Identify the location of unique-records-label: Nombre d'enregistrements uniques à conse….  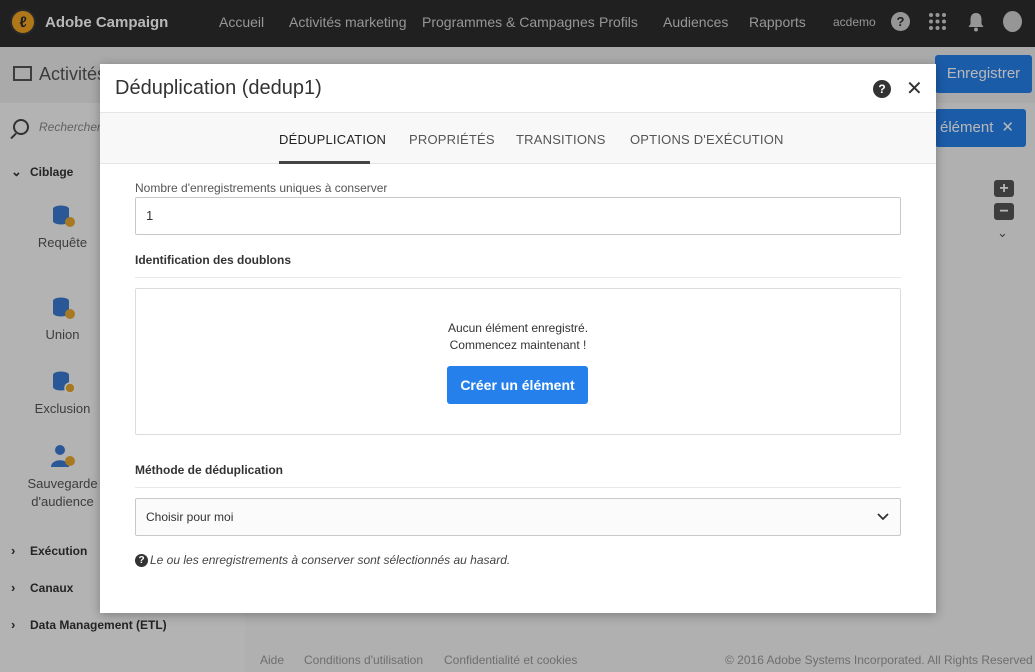
(261, 188).